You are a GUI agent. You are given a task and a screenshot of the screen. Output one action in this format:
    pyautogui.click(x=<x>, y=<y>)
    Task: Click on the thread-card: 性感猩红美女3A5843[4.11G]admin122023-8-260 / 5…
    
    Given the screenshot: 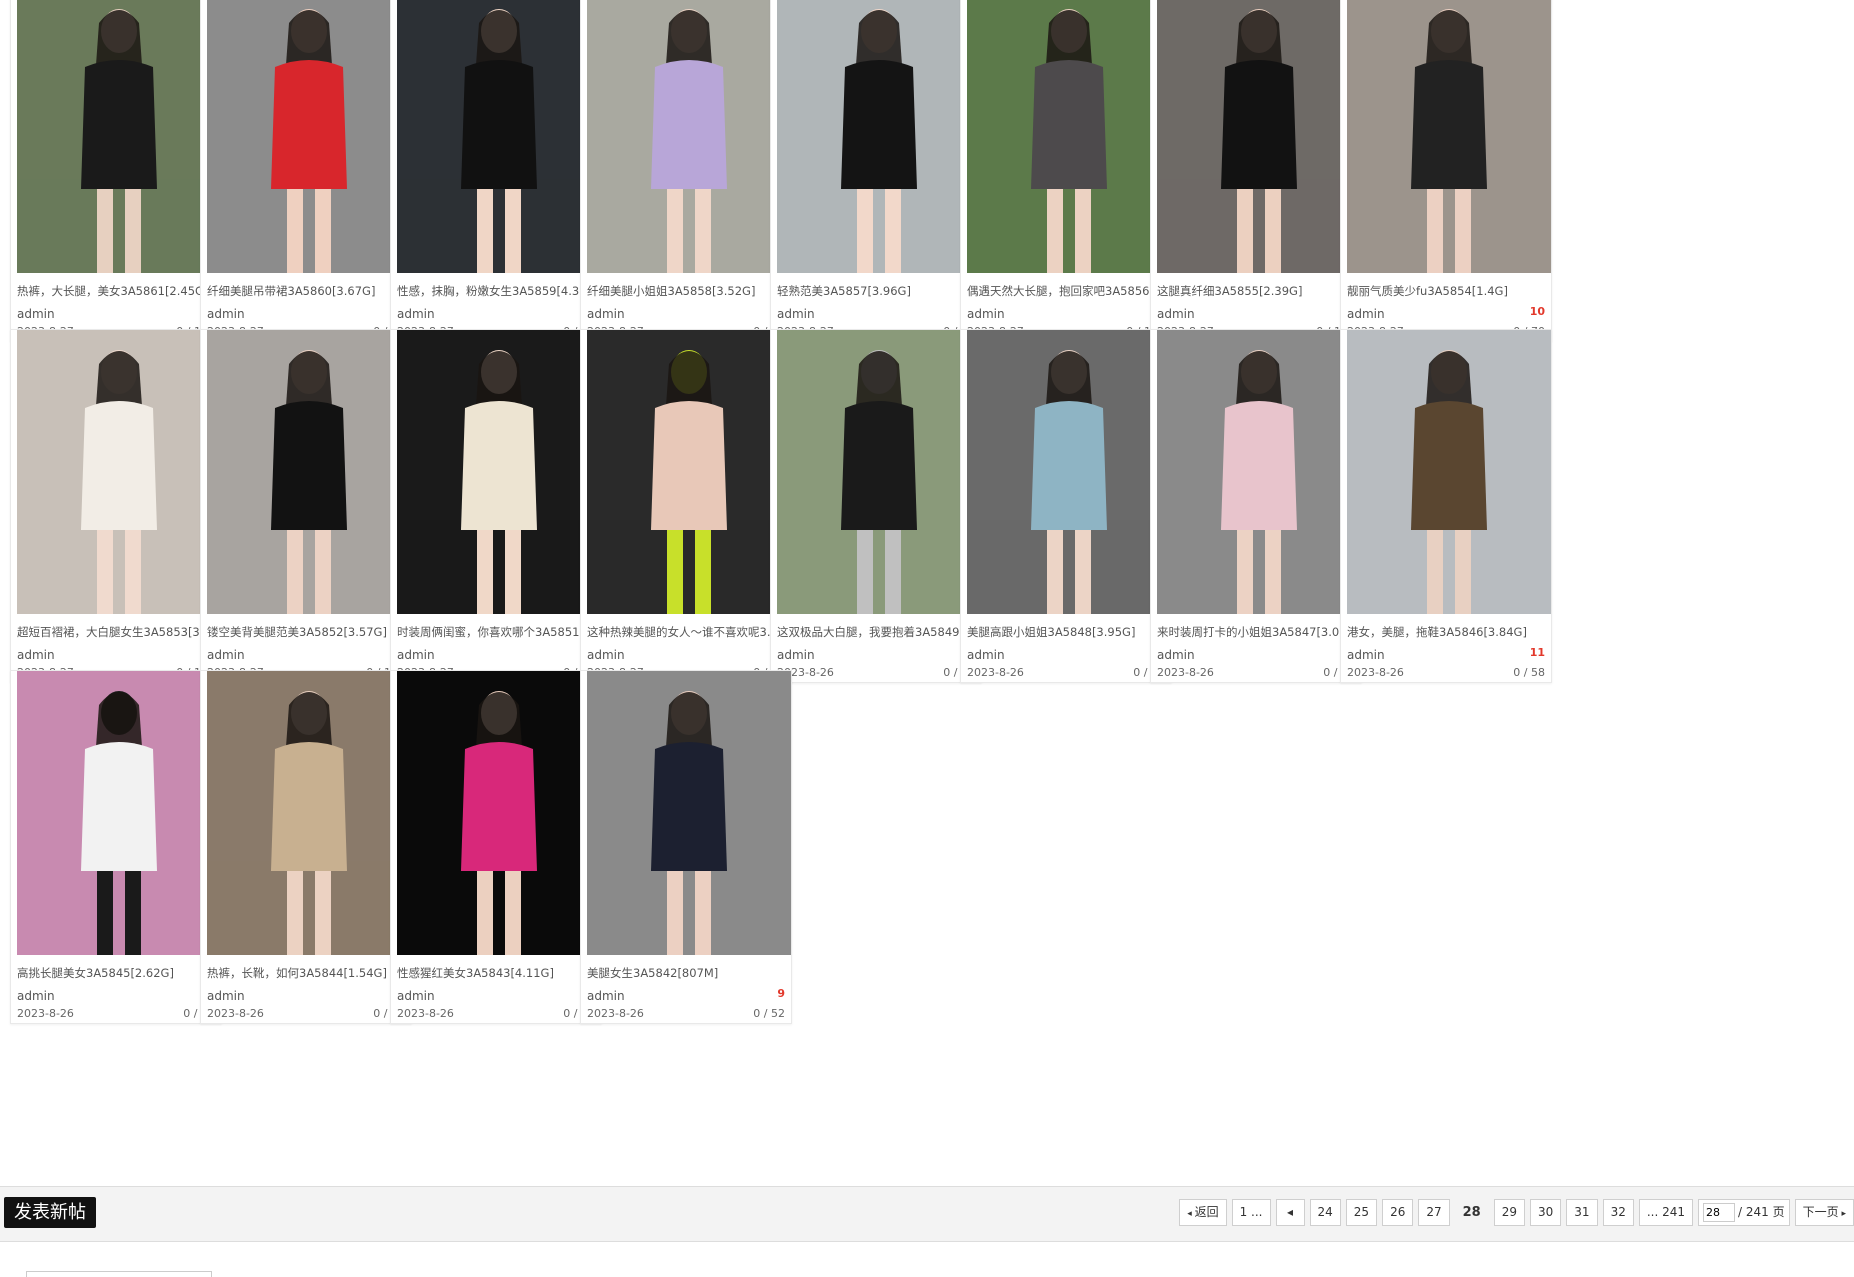 What is the action you would take?
    pyautogui.click(x=496, y=847)
    